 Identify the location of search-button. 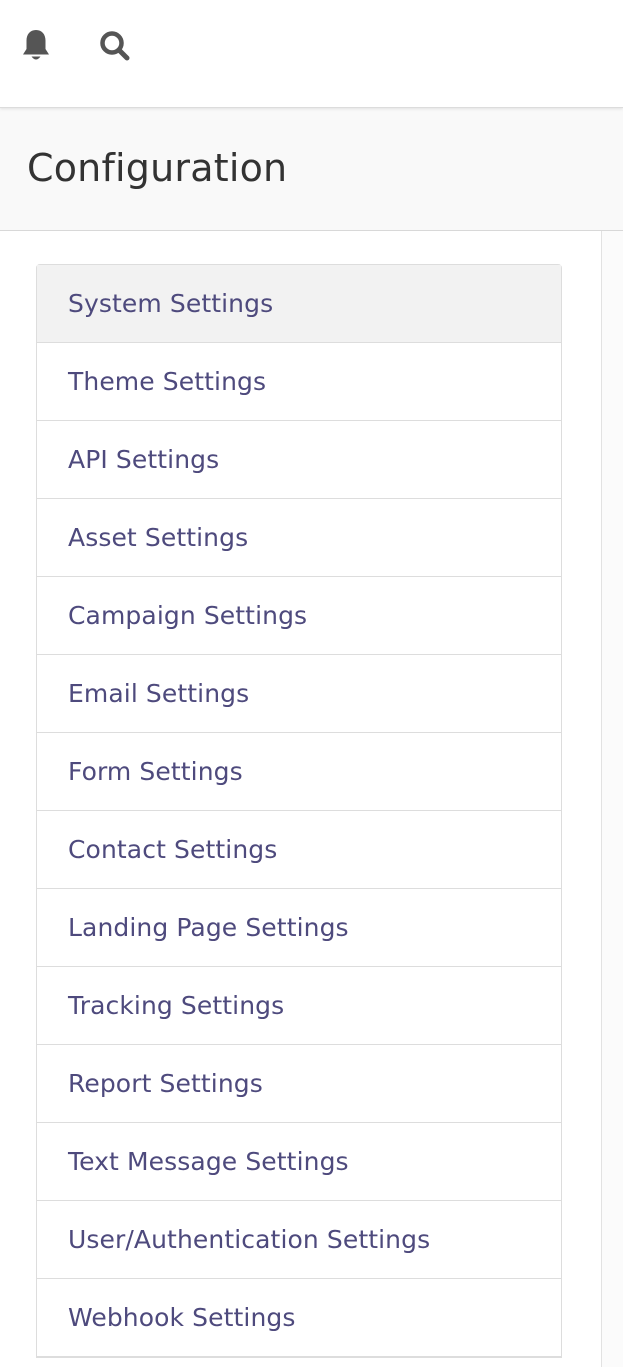
(115, 46).